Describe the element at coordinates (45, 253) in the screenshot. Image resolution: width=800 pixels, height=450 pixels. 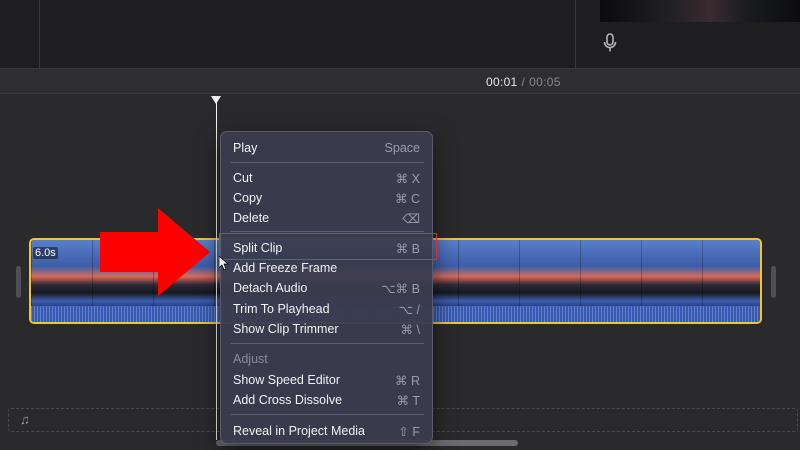
I see `clip-duration-badge: 6.0s` at that location.